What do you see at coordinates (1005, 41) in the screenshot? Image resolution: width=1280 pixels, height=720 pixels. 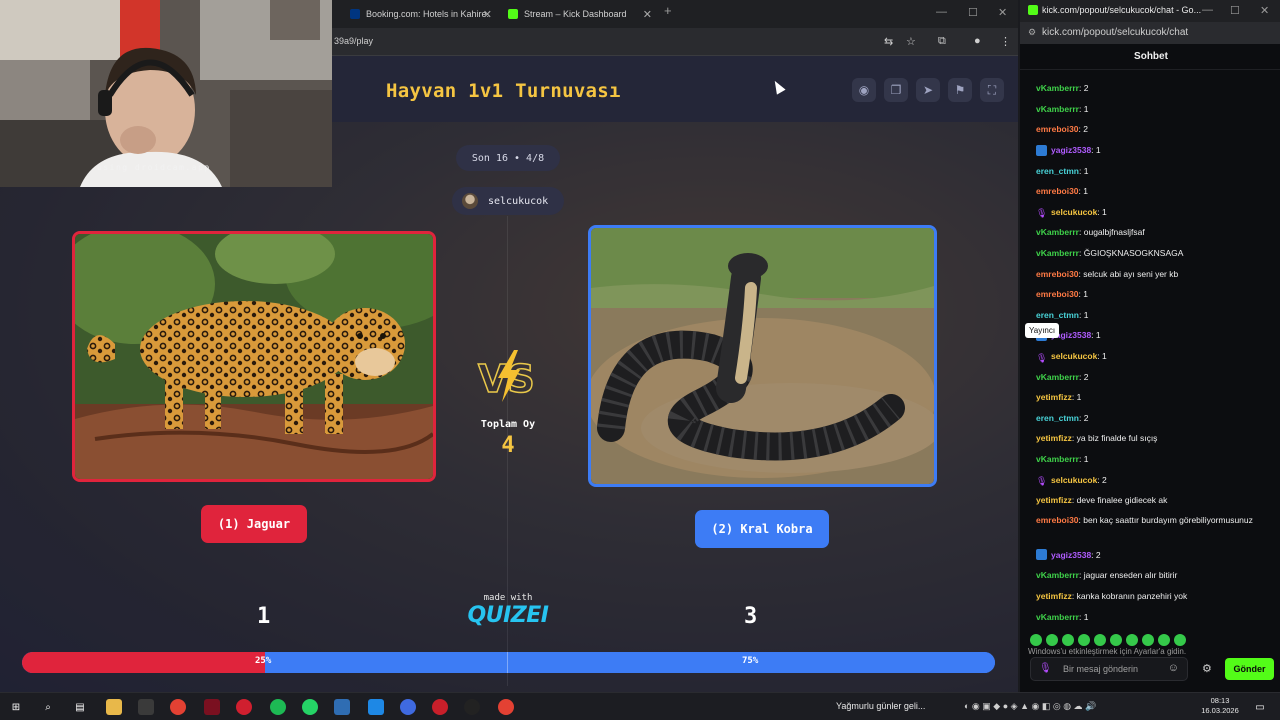 I see `menu-dots-icon: ⋮` at bounding box center [1005, 41].